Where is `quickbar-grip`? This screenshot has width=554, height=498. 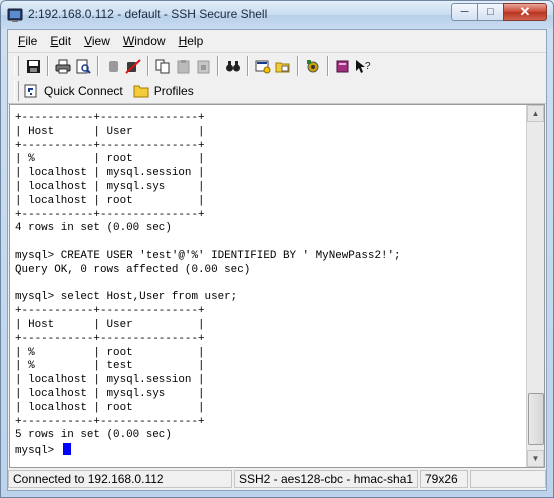 quickbar-grip is located at coordinates (16, 91).